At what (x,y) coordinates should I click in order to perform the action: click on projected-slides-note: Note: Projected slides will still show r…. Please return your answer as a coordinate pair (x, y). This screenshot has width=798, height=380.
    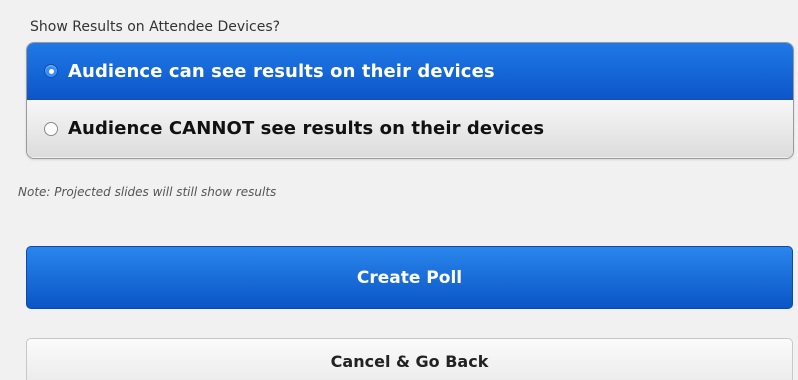
    Looking at the image, I should click on (147, 192).